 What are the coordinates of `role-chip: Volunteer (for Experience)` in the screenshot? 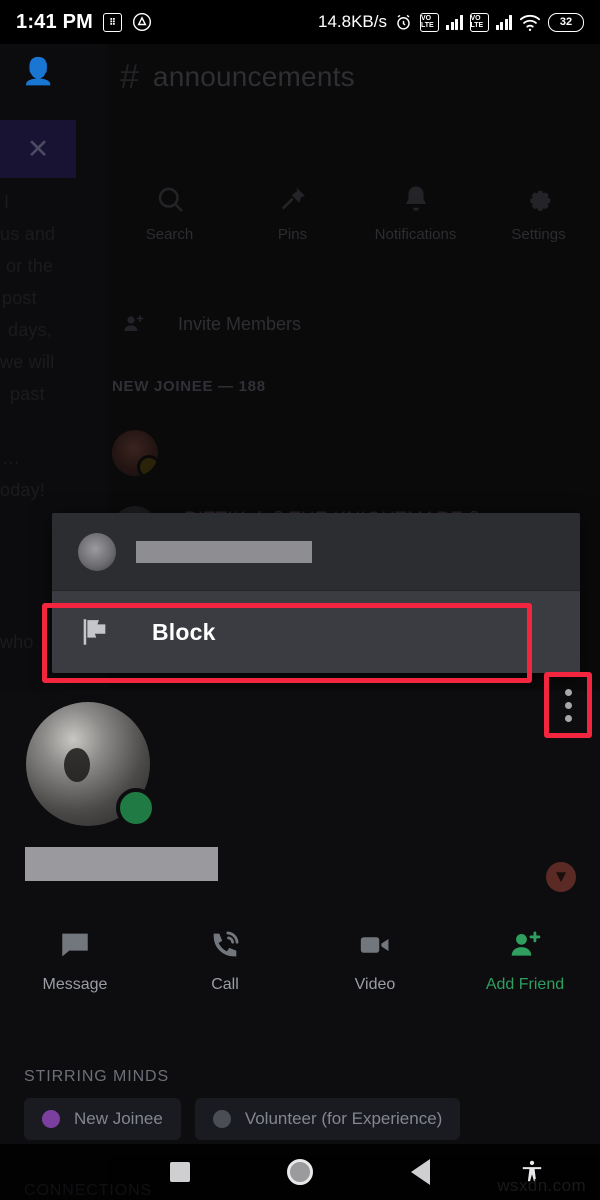 It's located at (327, 1119).